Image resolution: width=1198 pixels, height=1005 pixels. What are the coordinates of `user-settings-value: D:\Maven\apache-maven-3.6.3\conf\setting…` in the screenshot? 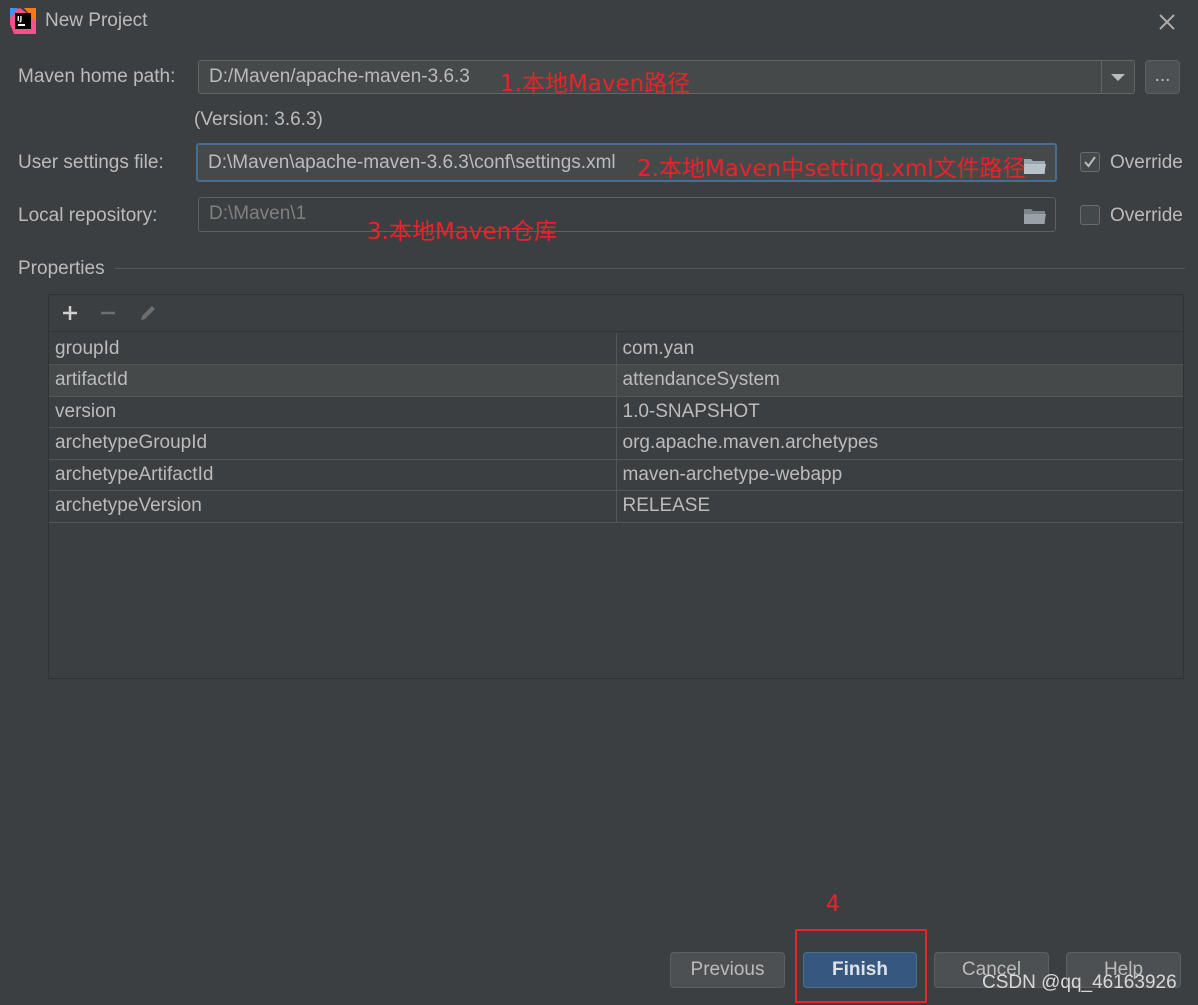 It's located at (412, 162).